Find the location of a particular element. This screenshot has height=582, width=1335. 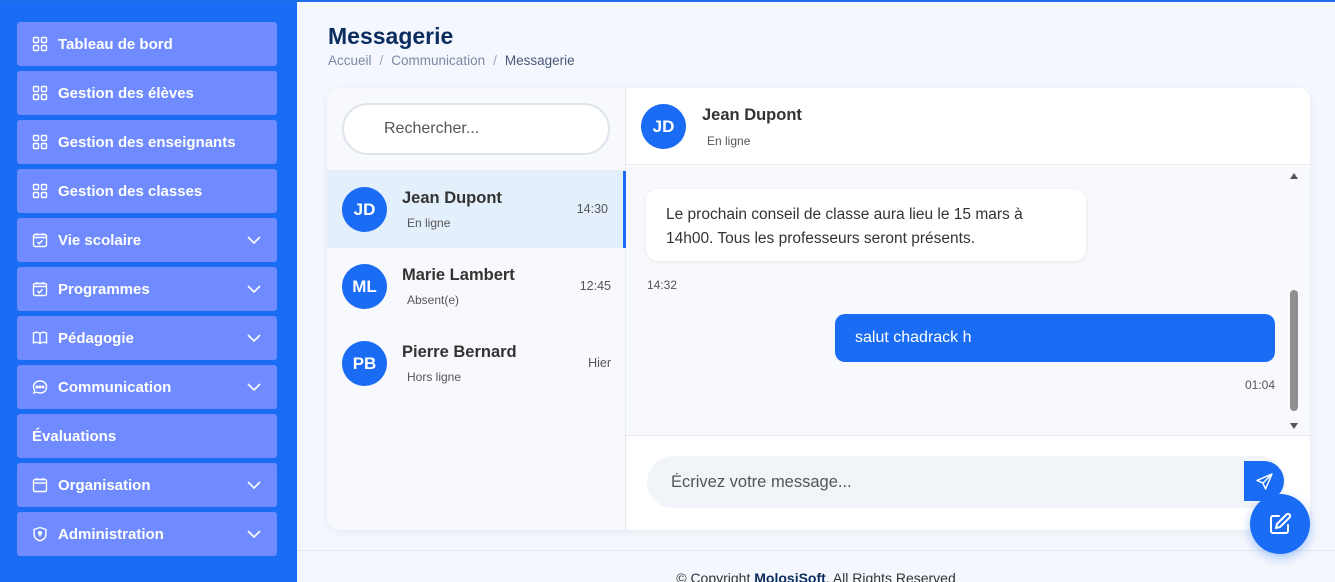

sidebar-item-label: Organisation is located at coordinates (104, 485).